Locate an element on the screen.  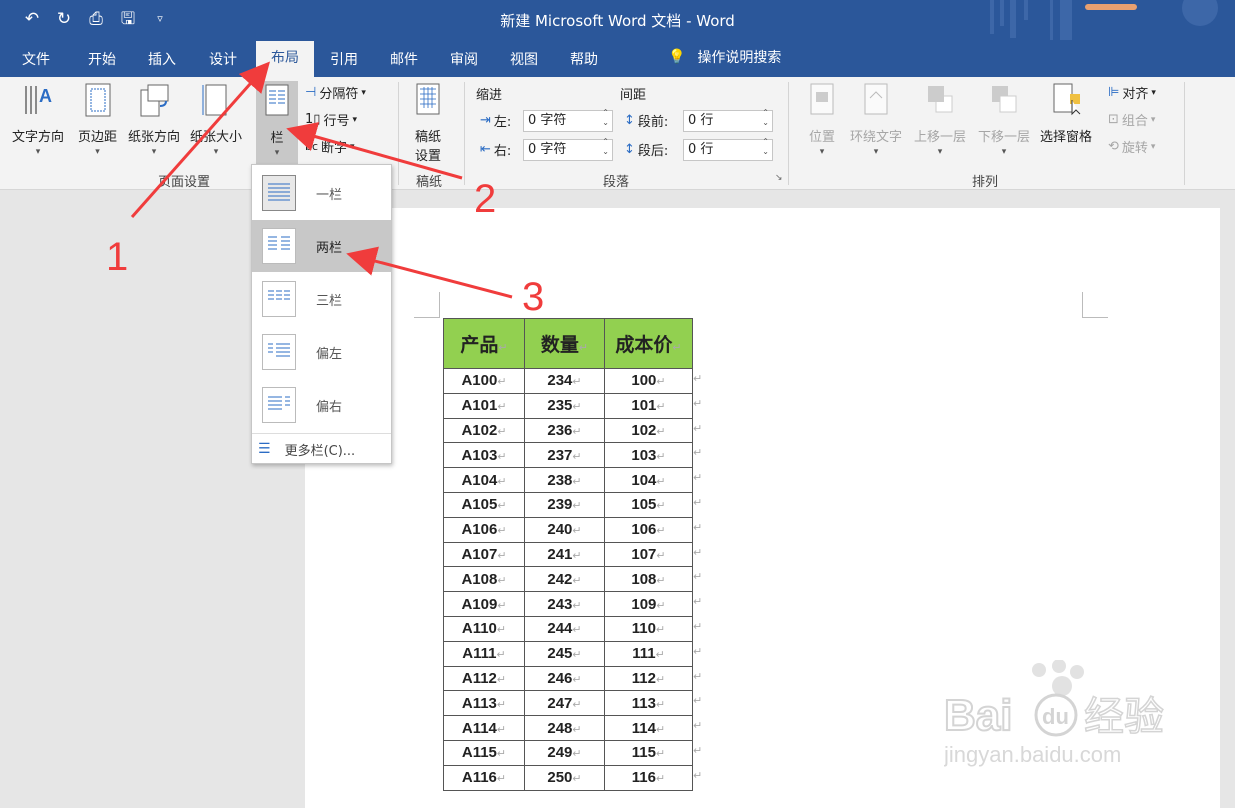
svg-text: du is located at coordinates (1055, 716).